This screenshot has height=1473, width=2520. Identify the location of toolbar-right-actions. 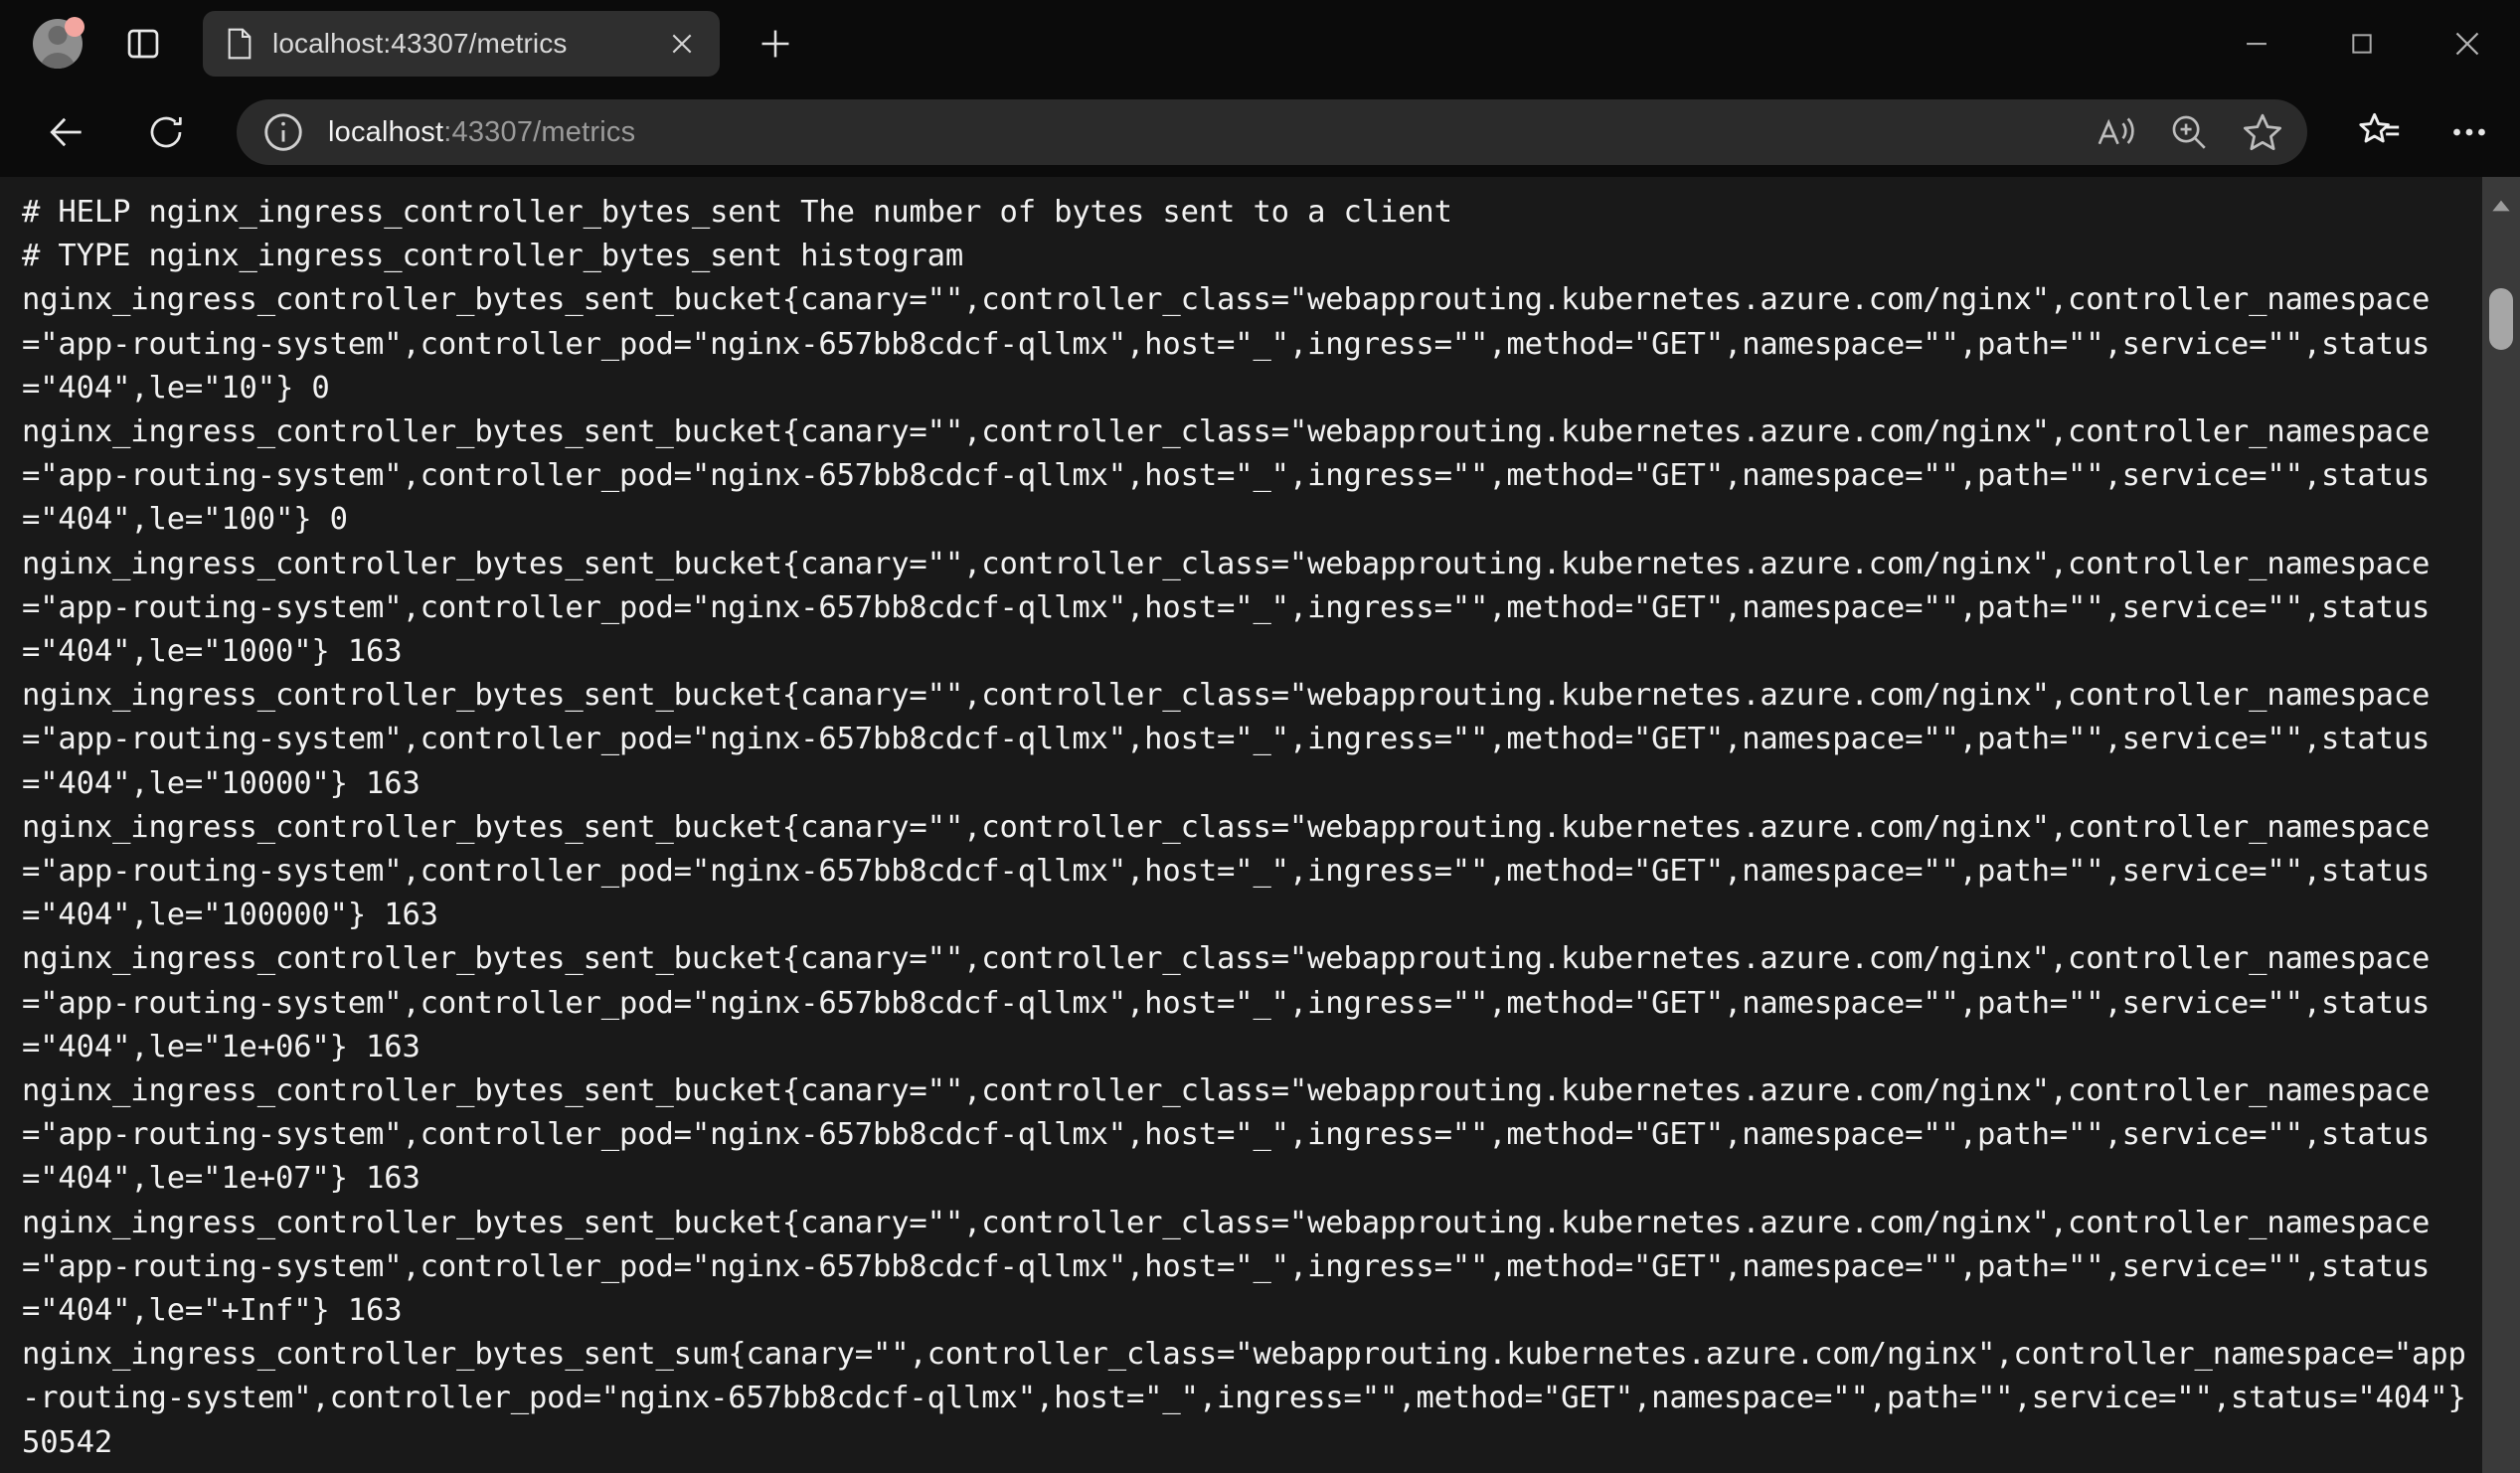
(2412, 132).